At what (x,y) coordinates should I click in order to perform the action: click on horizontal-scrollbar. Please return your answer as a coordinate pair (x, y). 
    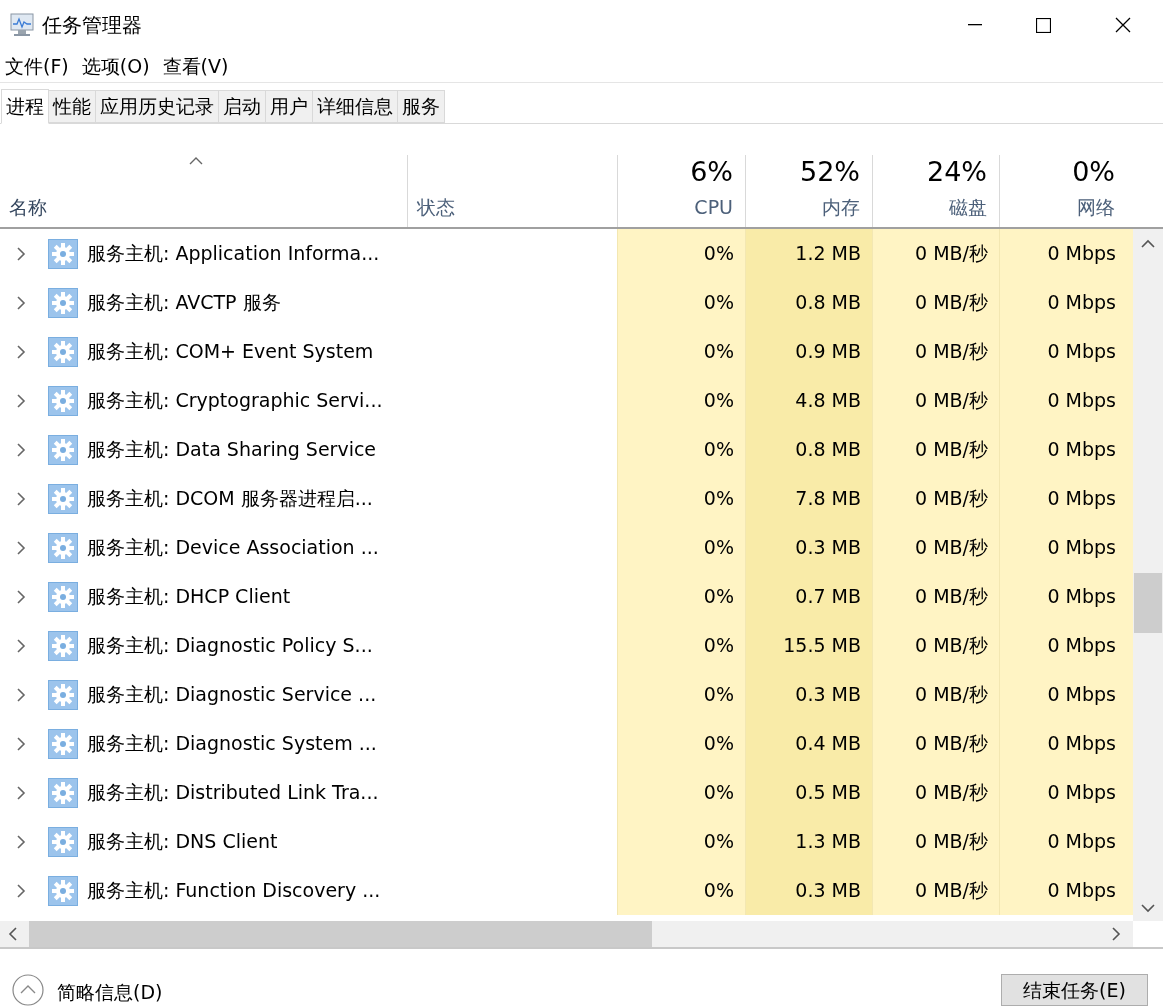
    Looking at the image, I should click on (566, 934).